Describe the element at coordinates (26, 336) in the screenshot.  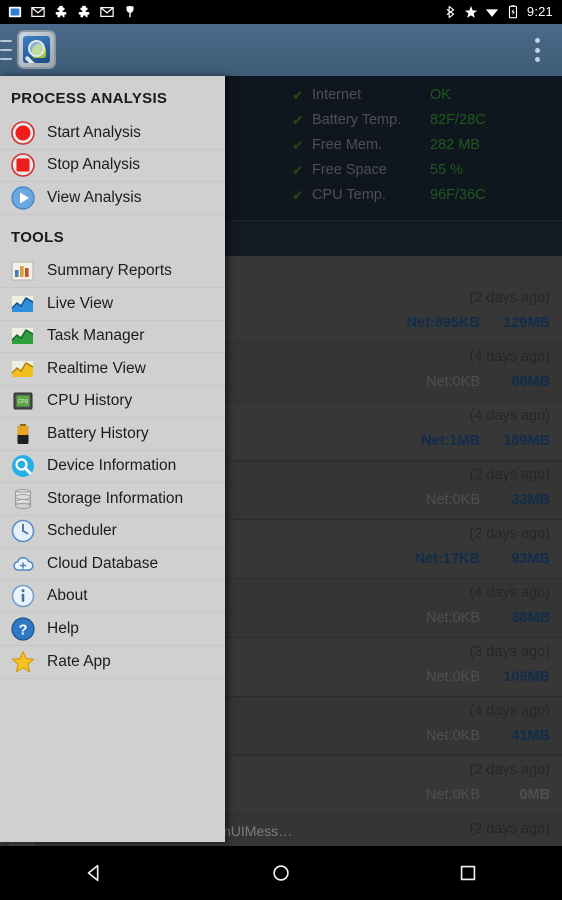
I see `green-area-chart-icon` at that location.